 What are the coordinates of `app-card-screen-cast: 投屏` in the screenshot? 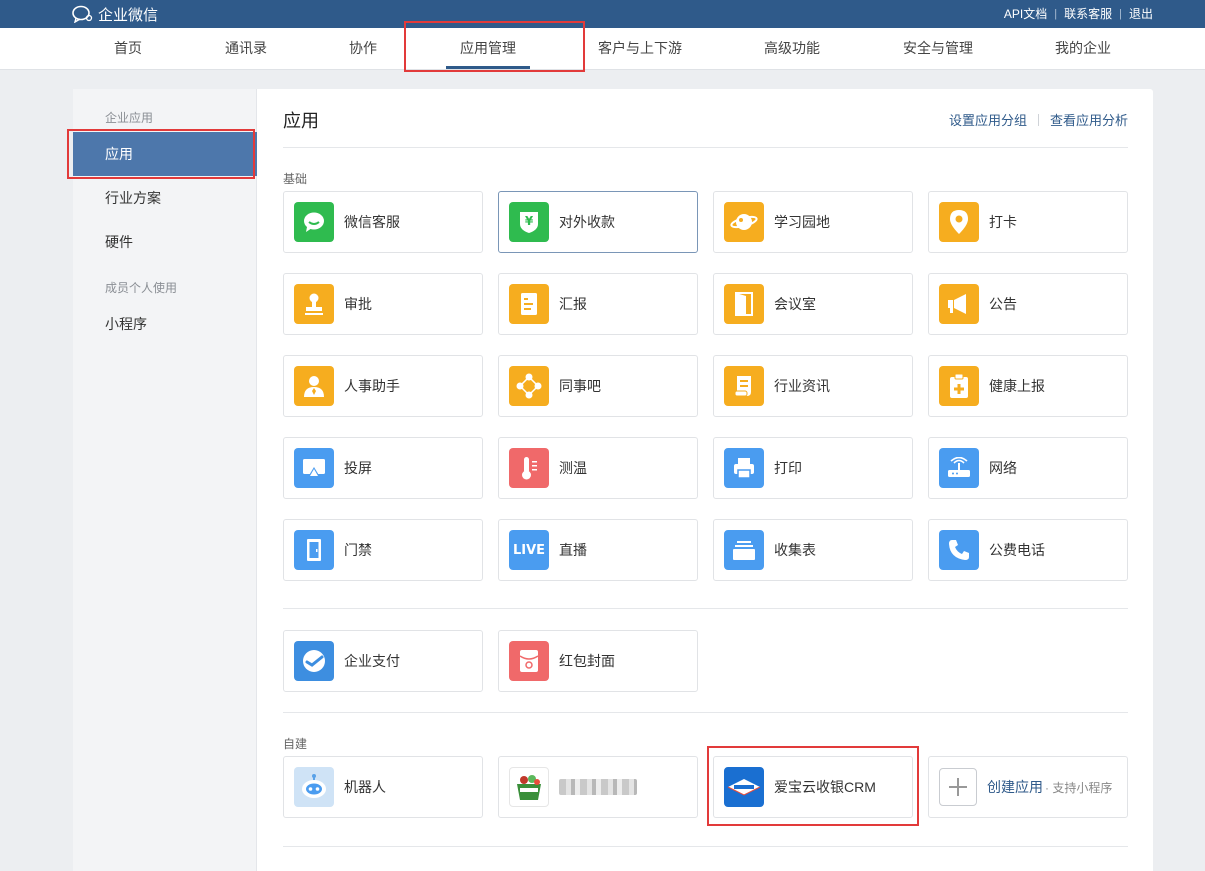 It's located at (383, 468).